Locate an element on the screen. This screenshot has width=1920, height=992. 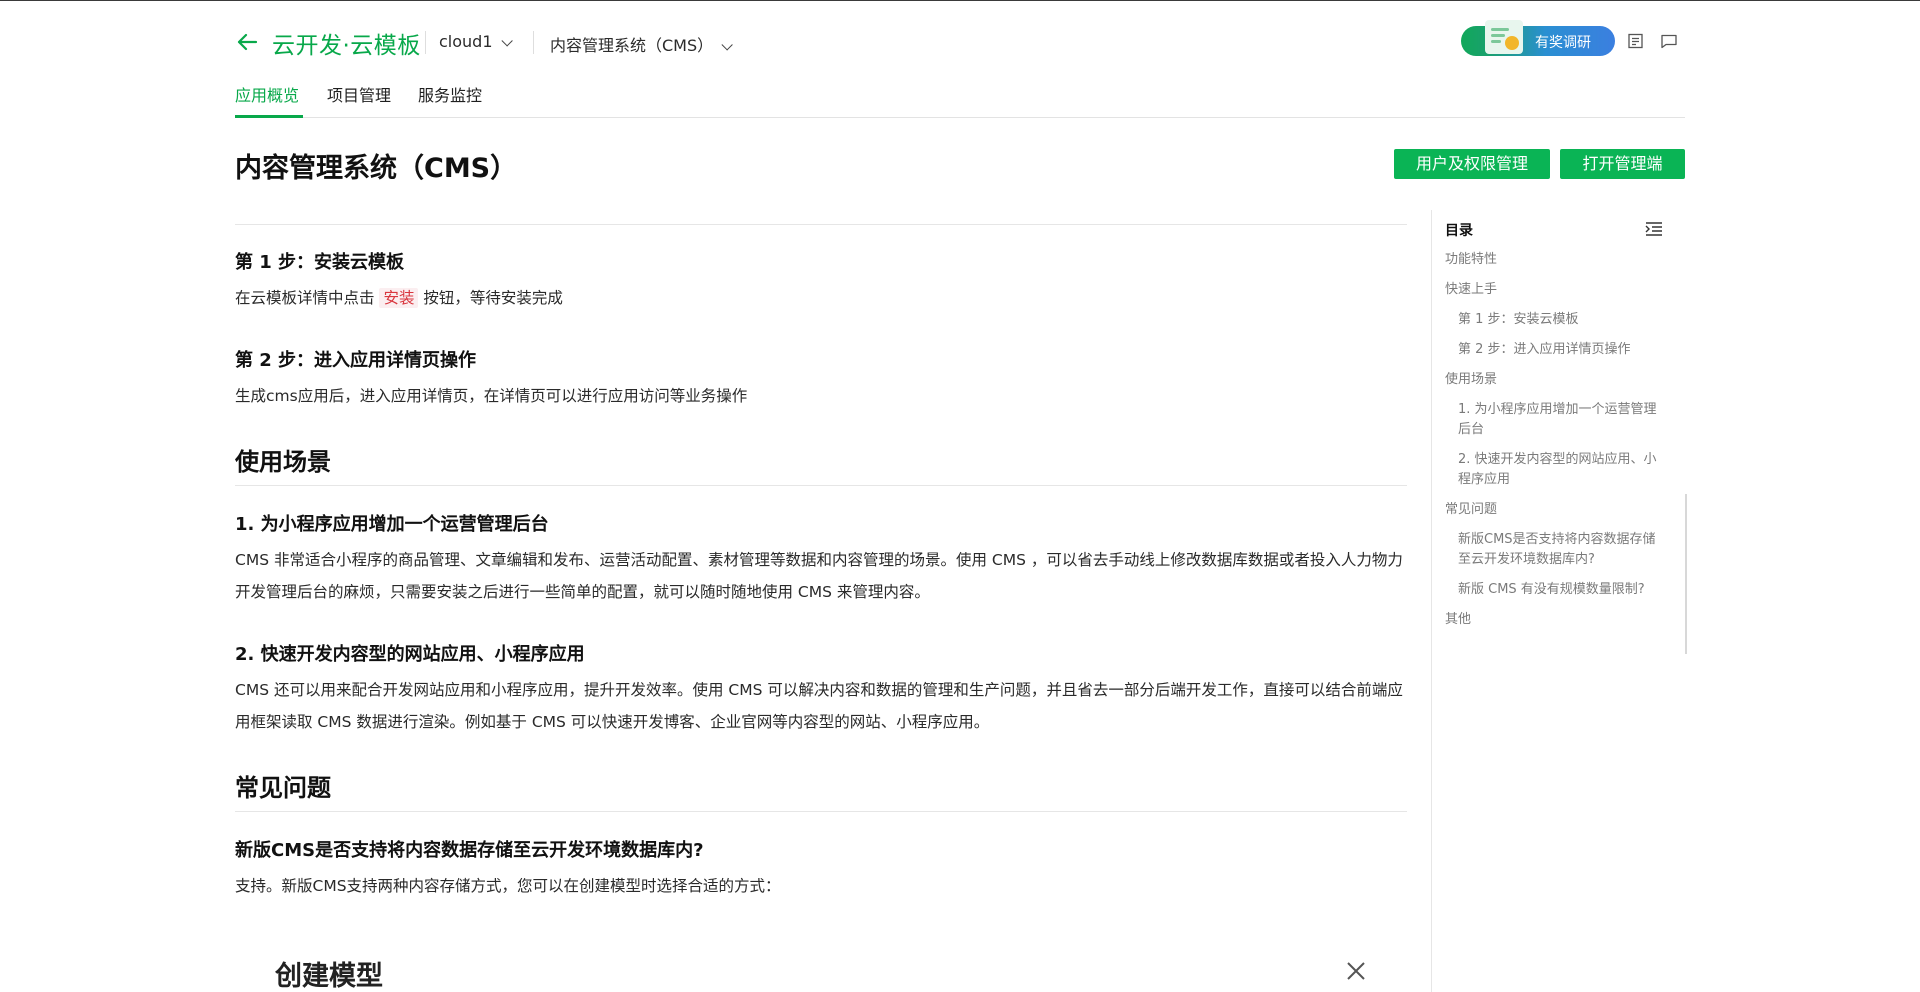
toc-item-faq: 常见问题 is located at coordinates (1550, 510).